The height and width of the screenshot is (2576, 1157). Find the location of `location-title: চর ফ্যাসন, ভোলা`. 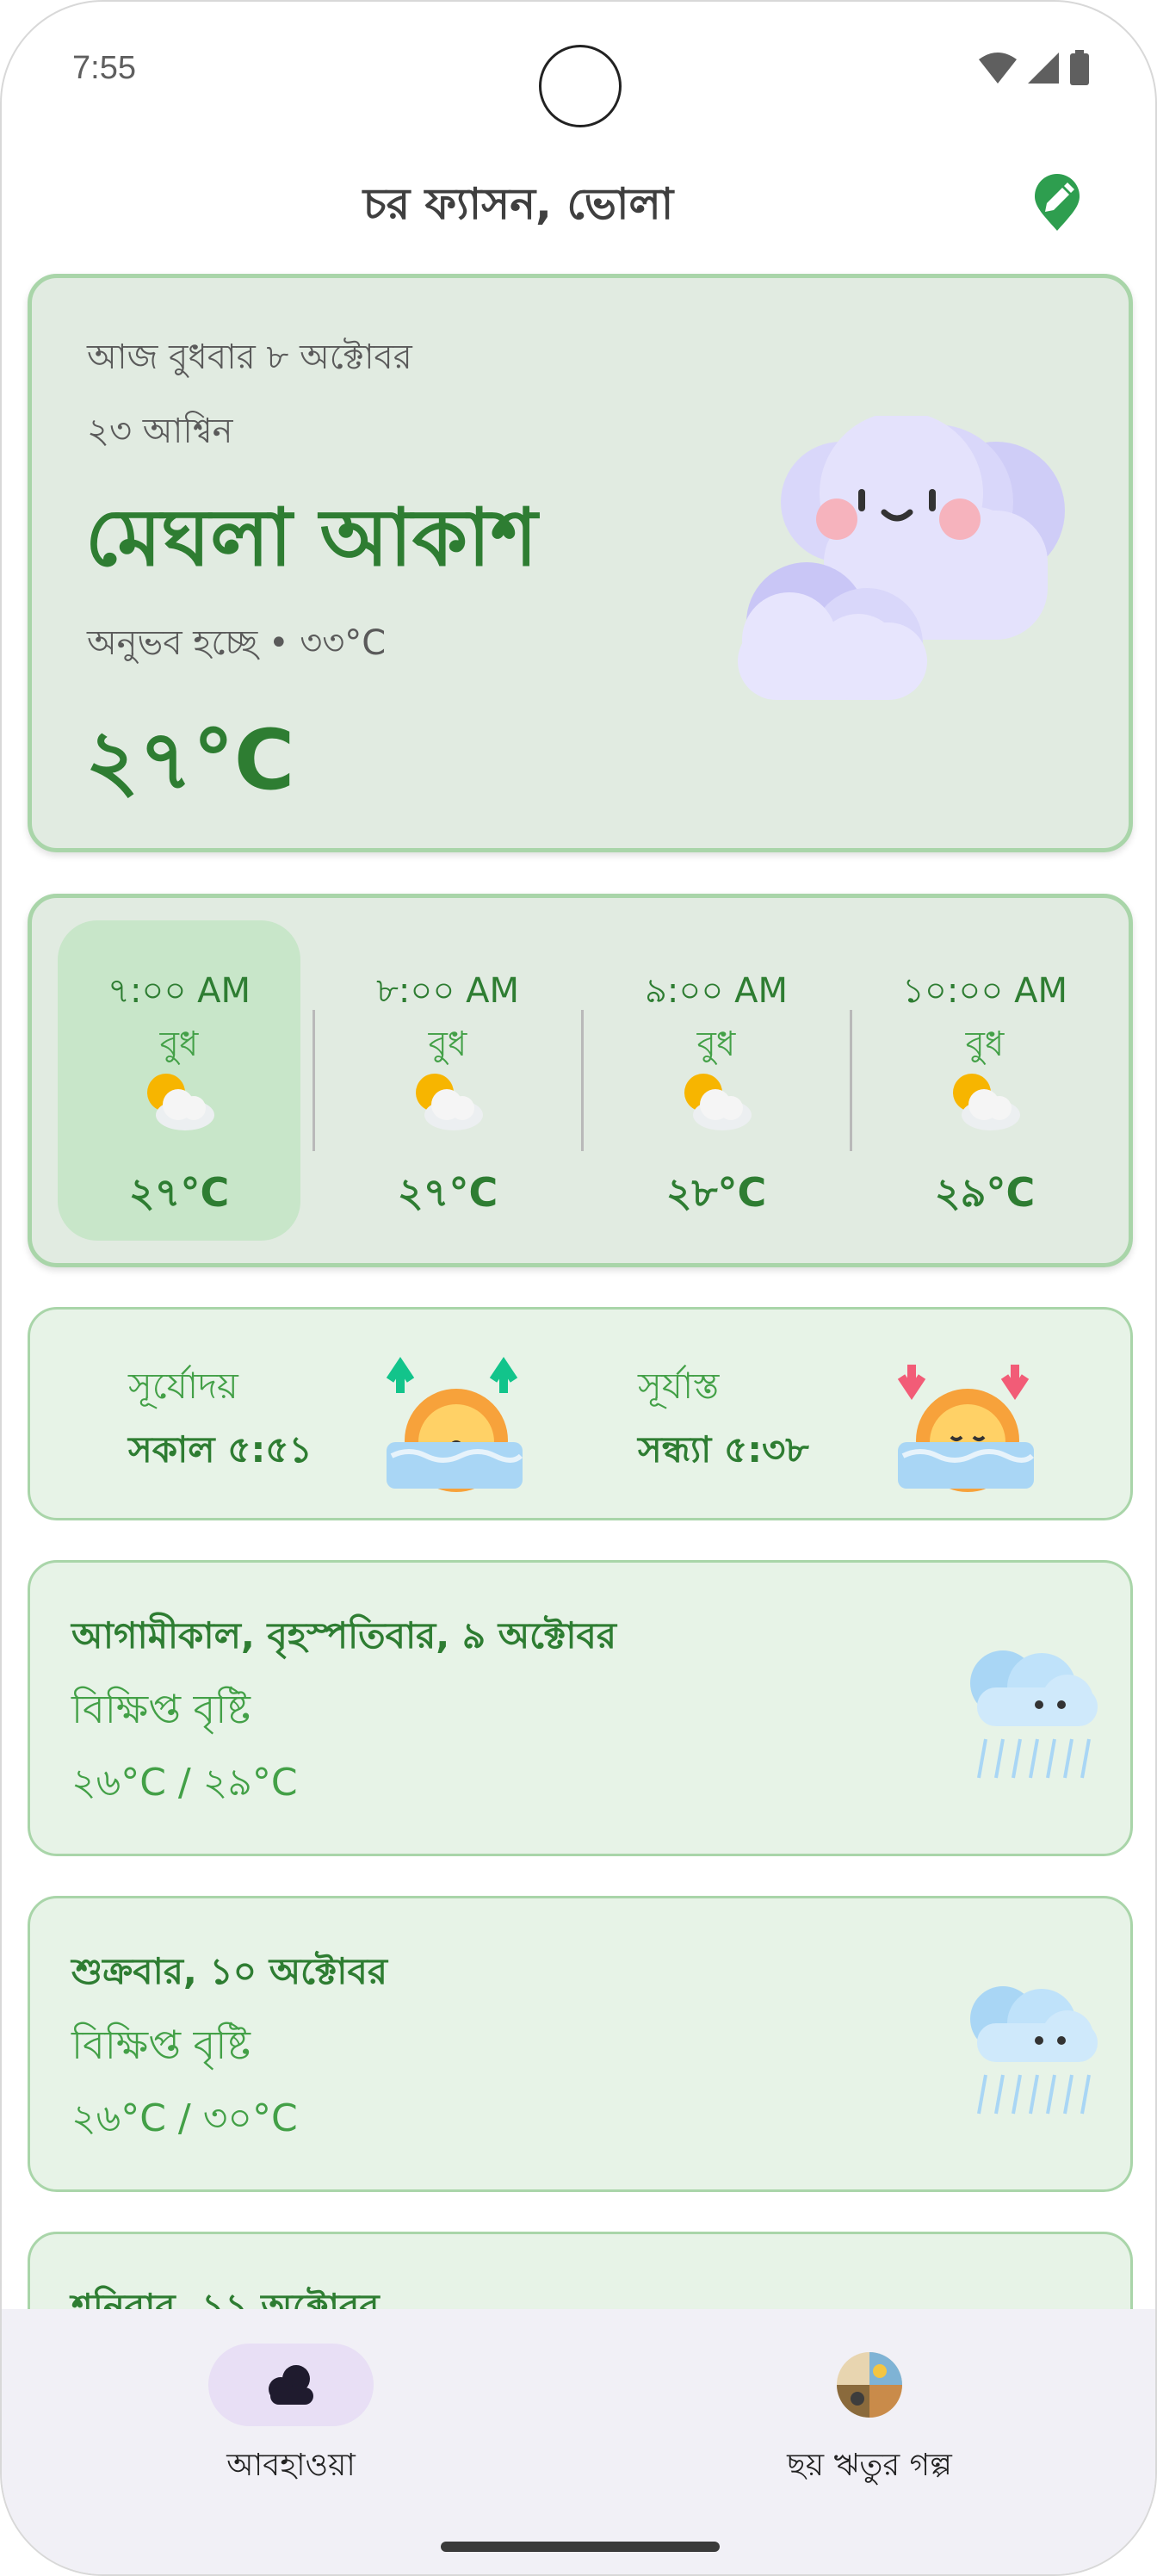

location-title: চর ফ্যাসন, ভোলা is located at coordinates (518, 204).